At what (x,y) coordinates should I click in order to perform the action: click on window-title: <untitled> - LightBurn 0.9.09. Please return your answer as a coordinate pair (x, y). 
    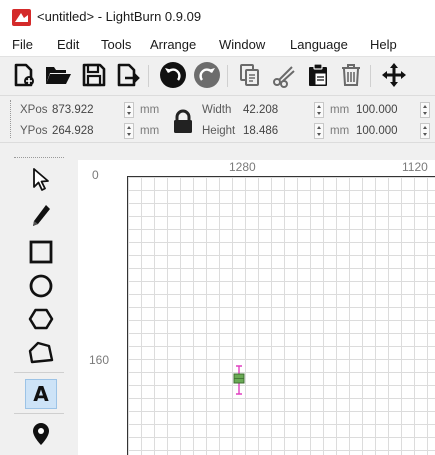
    Looking at the image, I should click on (119, 16).